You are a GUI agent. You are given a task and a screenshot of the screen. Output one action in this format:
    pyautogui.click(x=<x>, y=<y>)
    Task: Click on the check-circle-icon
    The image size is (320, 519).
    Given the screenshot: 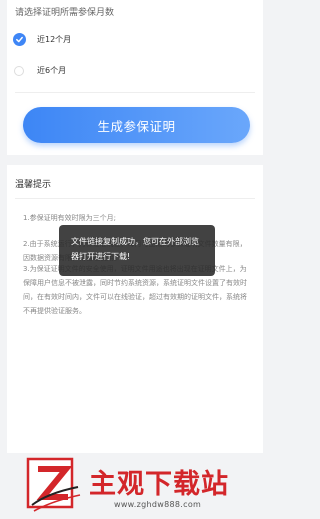 What is the action you would take?
    pyautogui.click(x=19, y=39)
    